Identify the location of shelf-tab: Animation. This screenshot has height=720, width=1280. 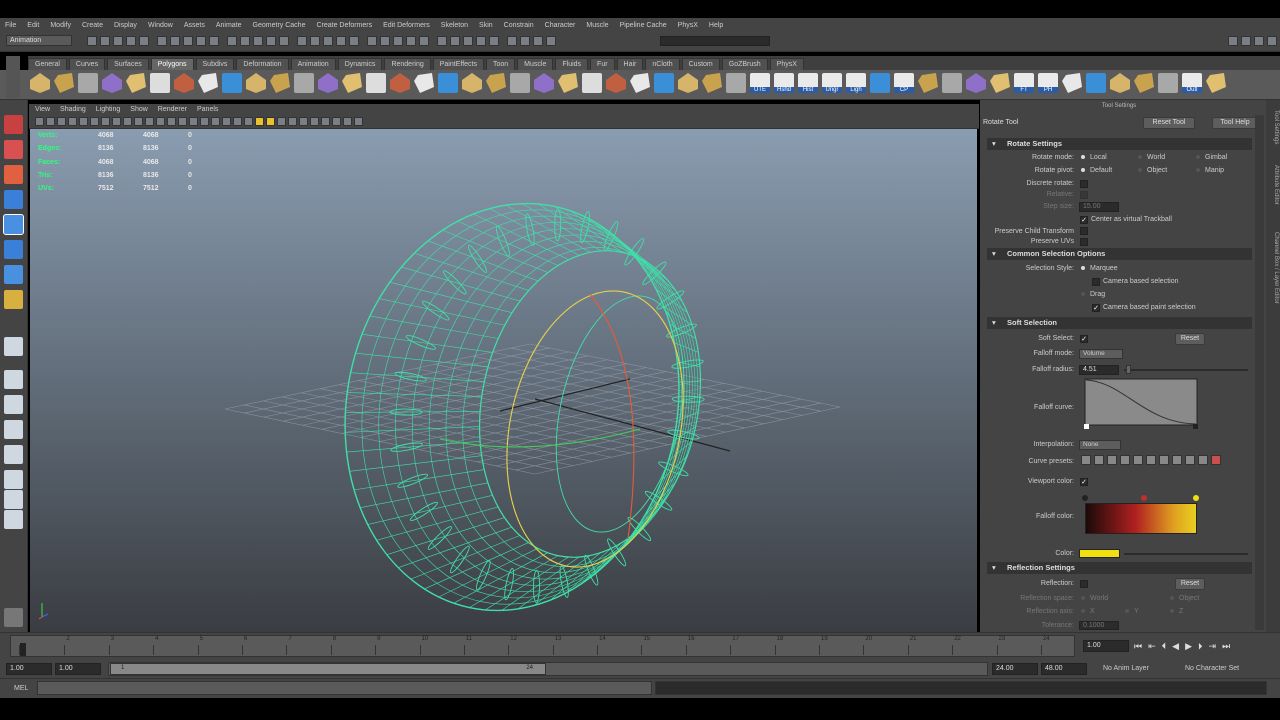
(313, 64).